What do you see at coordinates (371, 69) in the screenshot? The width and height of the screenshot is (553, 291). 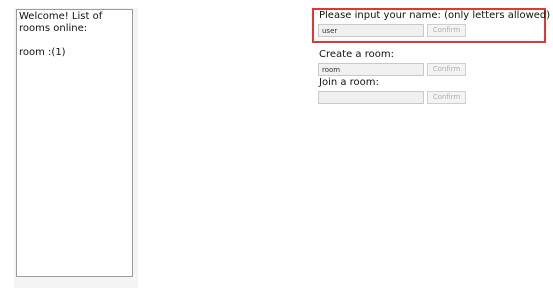 I see `create-room-input` at bounding box center [371, 69].